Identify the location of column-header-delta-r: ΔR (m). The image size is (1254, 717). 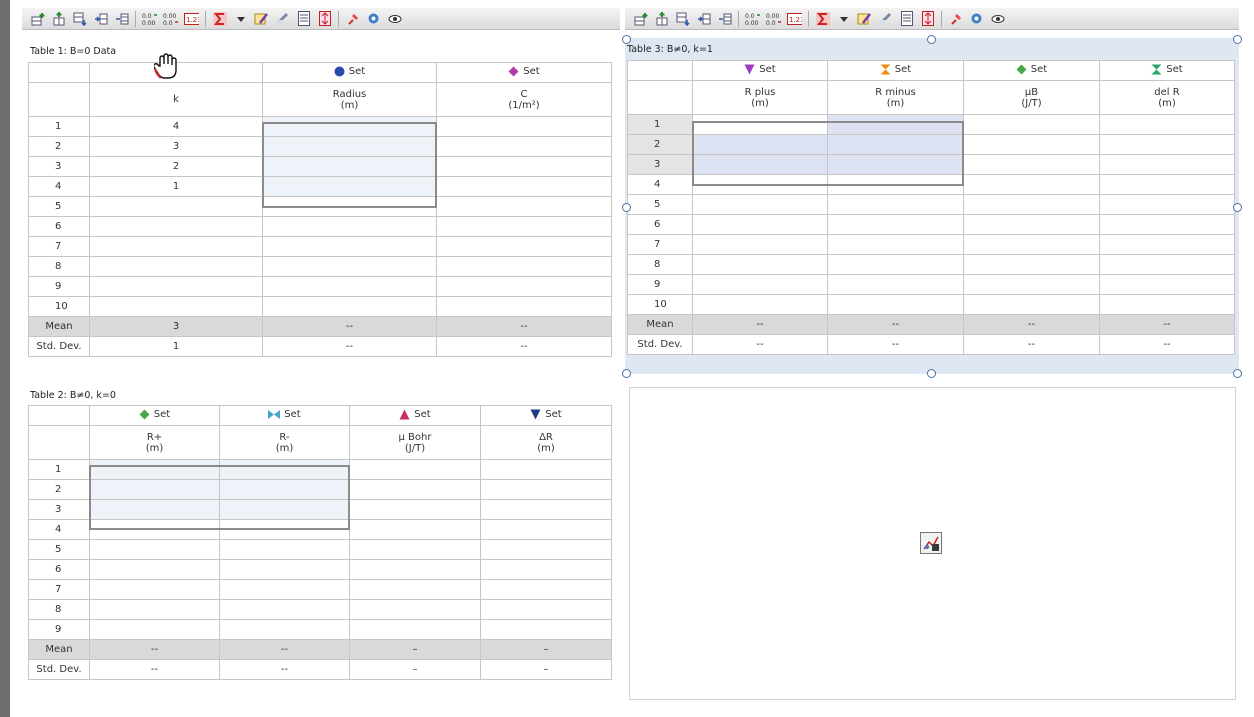
(546, 442).